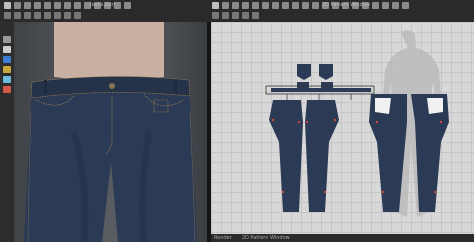 The width and height of the screenshot is (474, 242). I want to click on zipper-icon, so click(117, 5).